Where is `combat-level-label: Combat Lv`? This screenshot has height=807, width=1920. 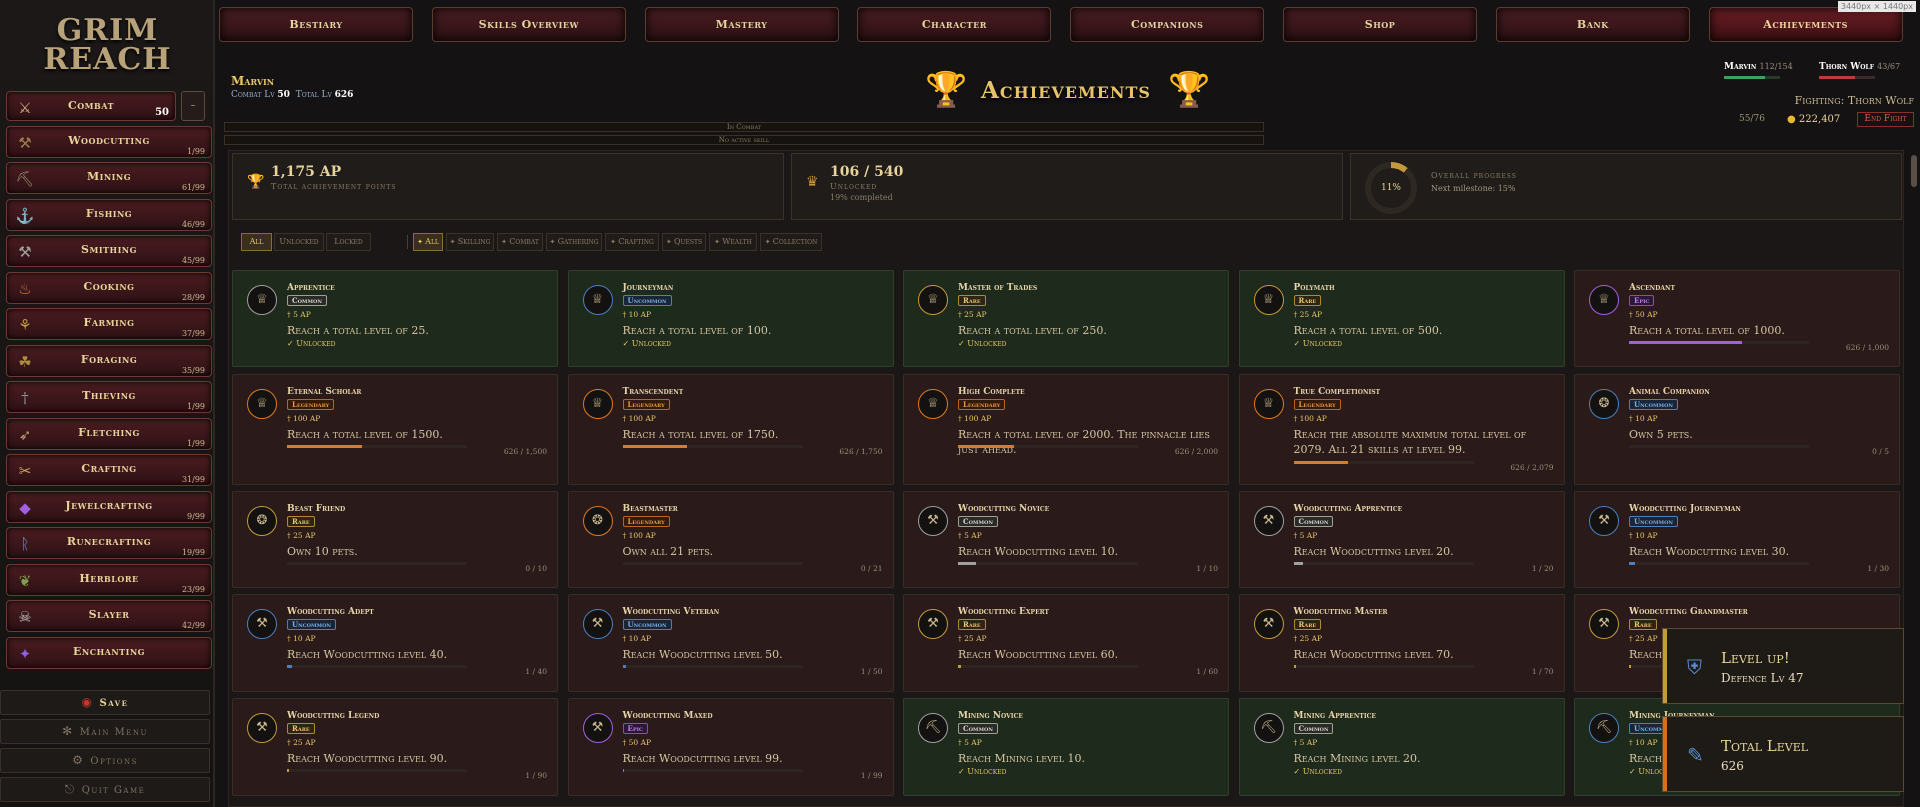
combat-level-label: Combat Lv is located at coordinates (253, 95).